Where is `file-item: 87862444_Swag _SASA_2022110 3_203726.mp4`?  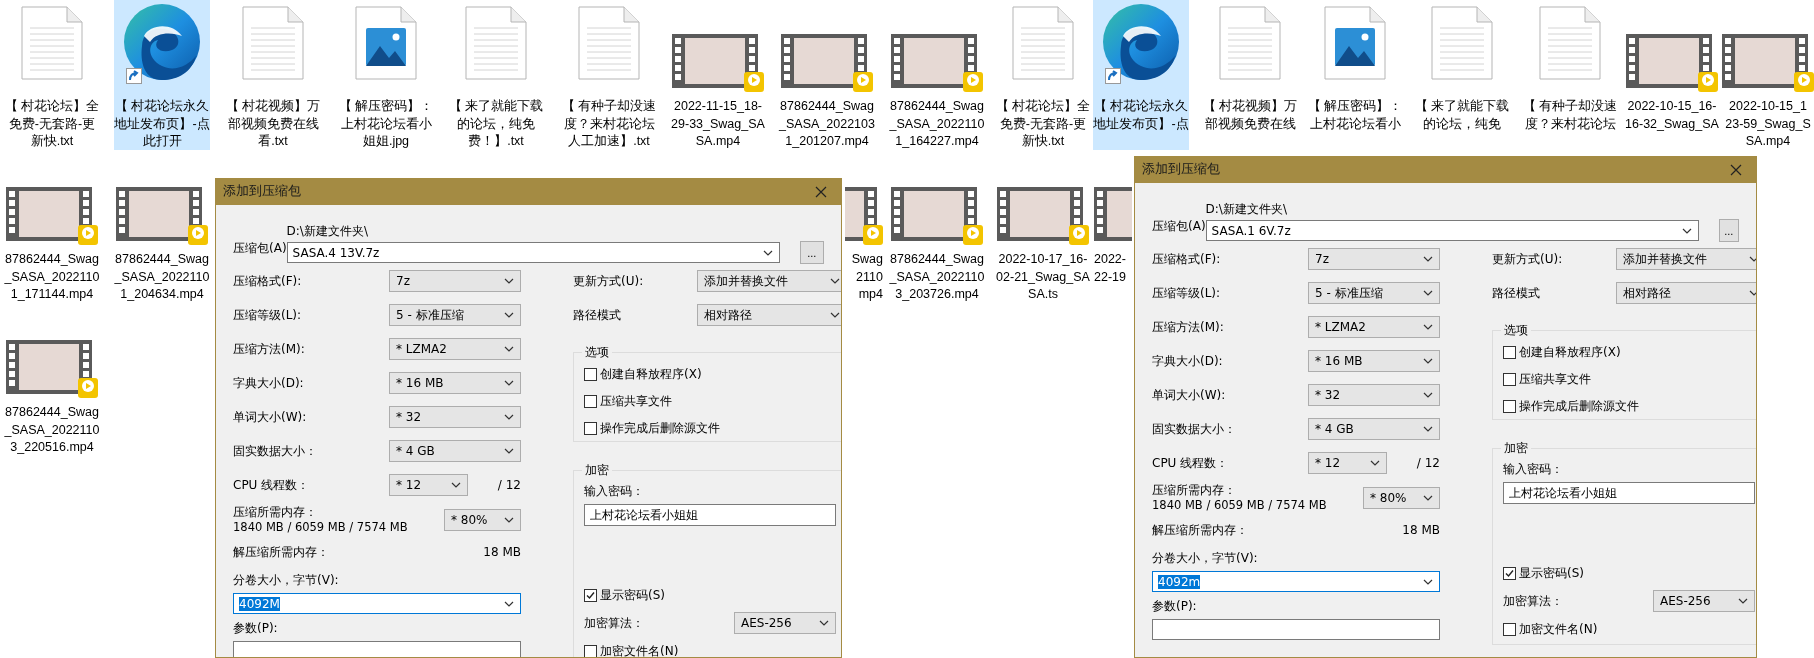 file-item: 87862444_Swag _SASA_2022110 3_203726.mp4 is located at coordinates (937, 228).